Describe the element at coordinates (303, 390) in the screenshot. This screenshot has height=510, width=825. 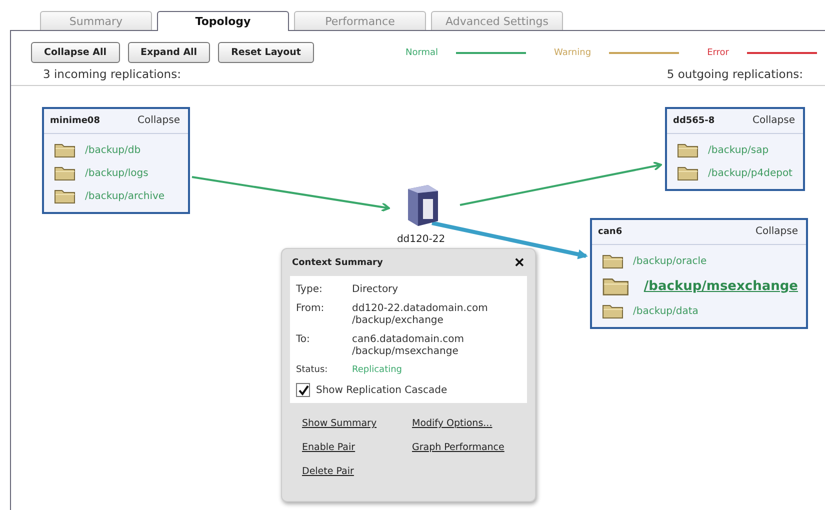
I see `checkbox` at that location.